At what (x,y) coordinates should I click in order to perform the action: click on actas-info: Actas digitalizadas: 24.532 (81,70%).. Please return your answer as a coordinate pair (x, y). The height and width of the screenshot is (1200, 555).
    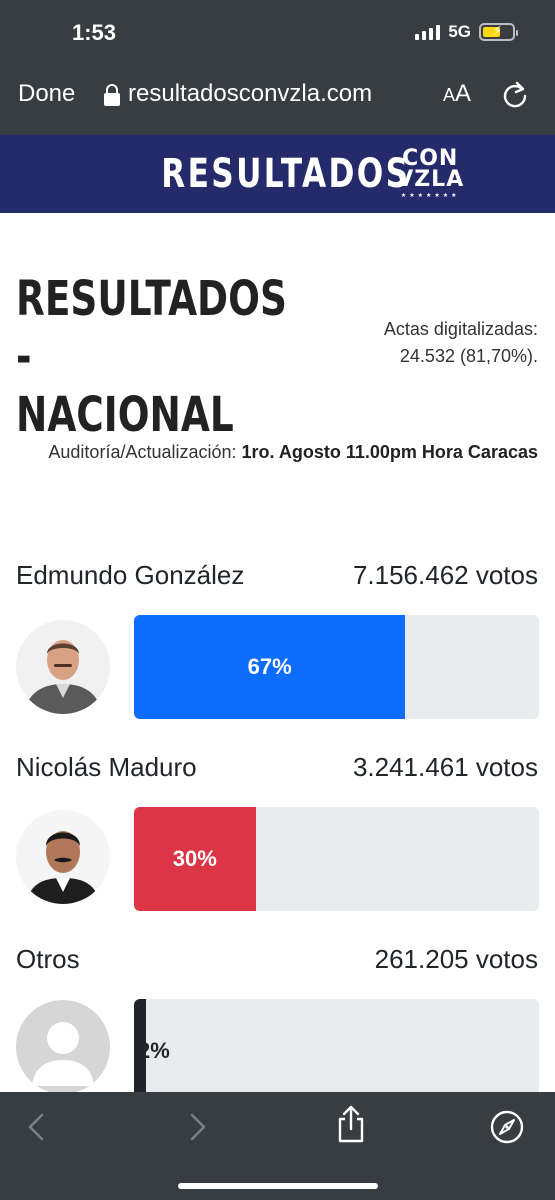
    Looking at the image, I should click on (423, 343).